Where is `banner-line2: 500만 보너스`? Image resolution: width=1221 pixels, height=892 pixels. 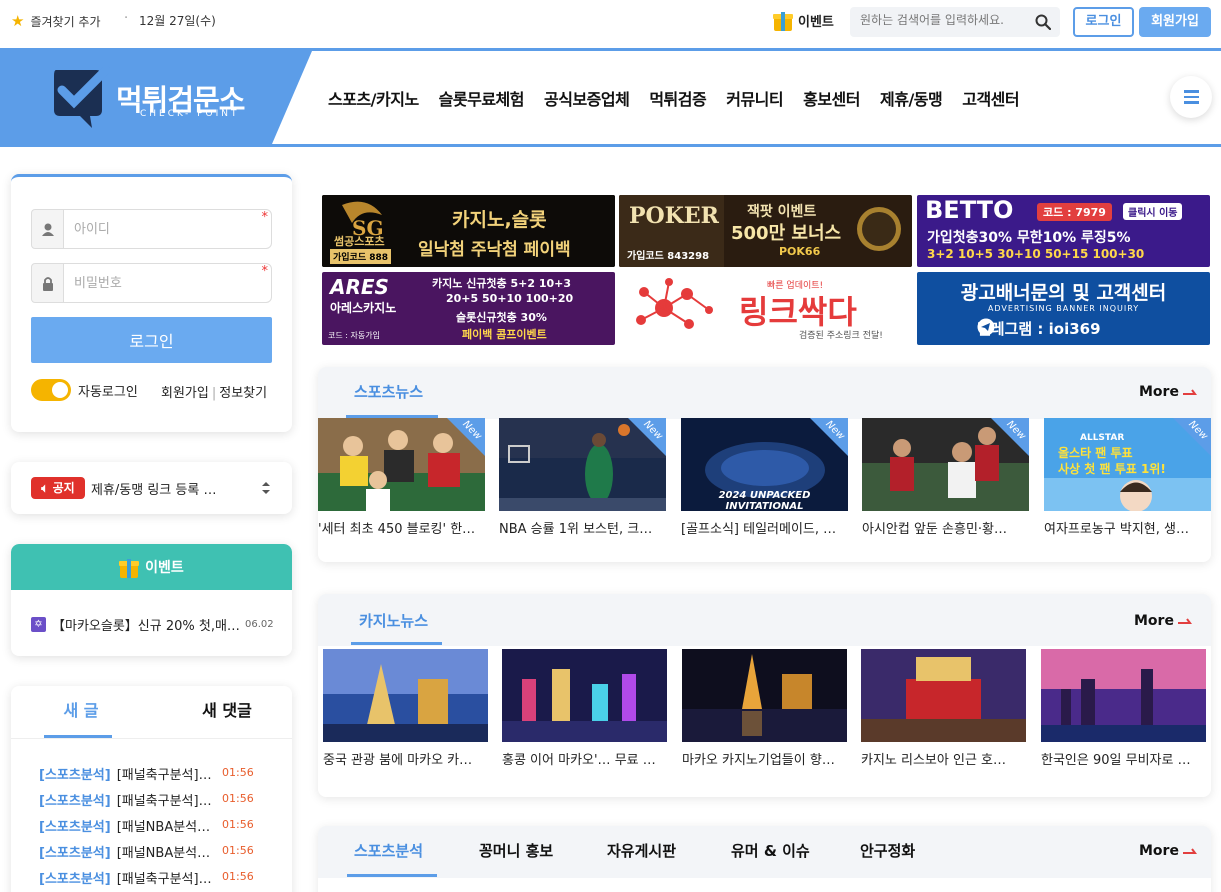
banner-line2: 500만 보너스 is located at coordinates (786, 233).